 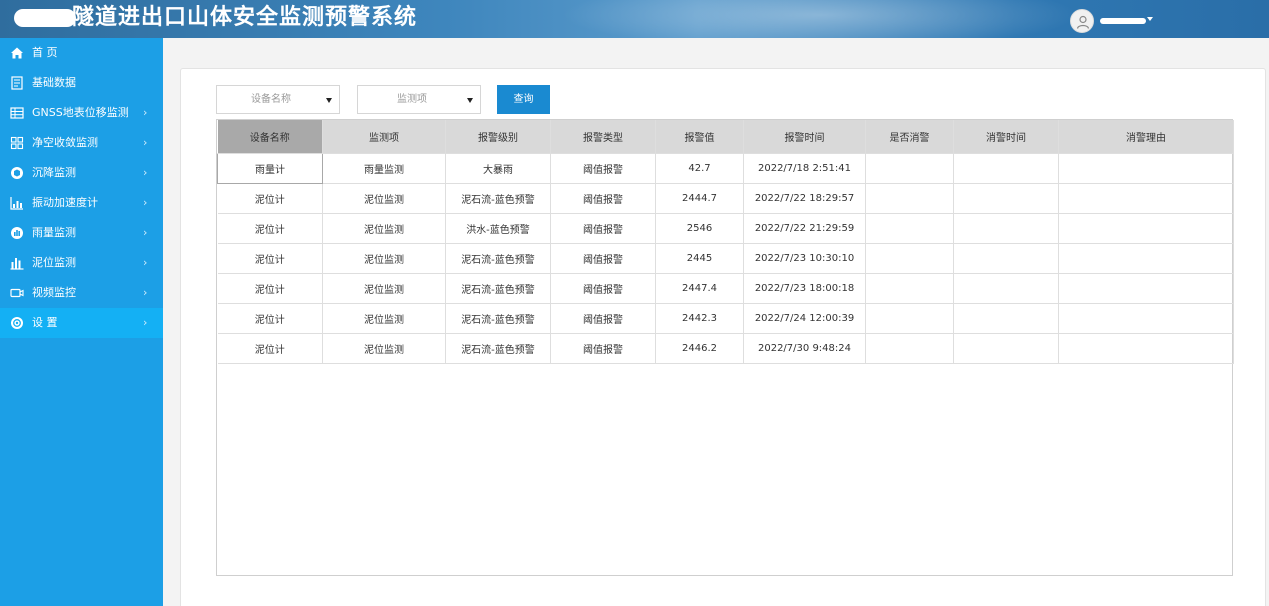 What do you see at coordinates (523, 99) in the screenshot?
I see `query-button: 查询` at bounding box center [523, 99].